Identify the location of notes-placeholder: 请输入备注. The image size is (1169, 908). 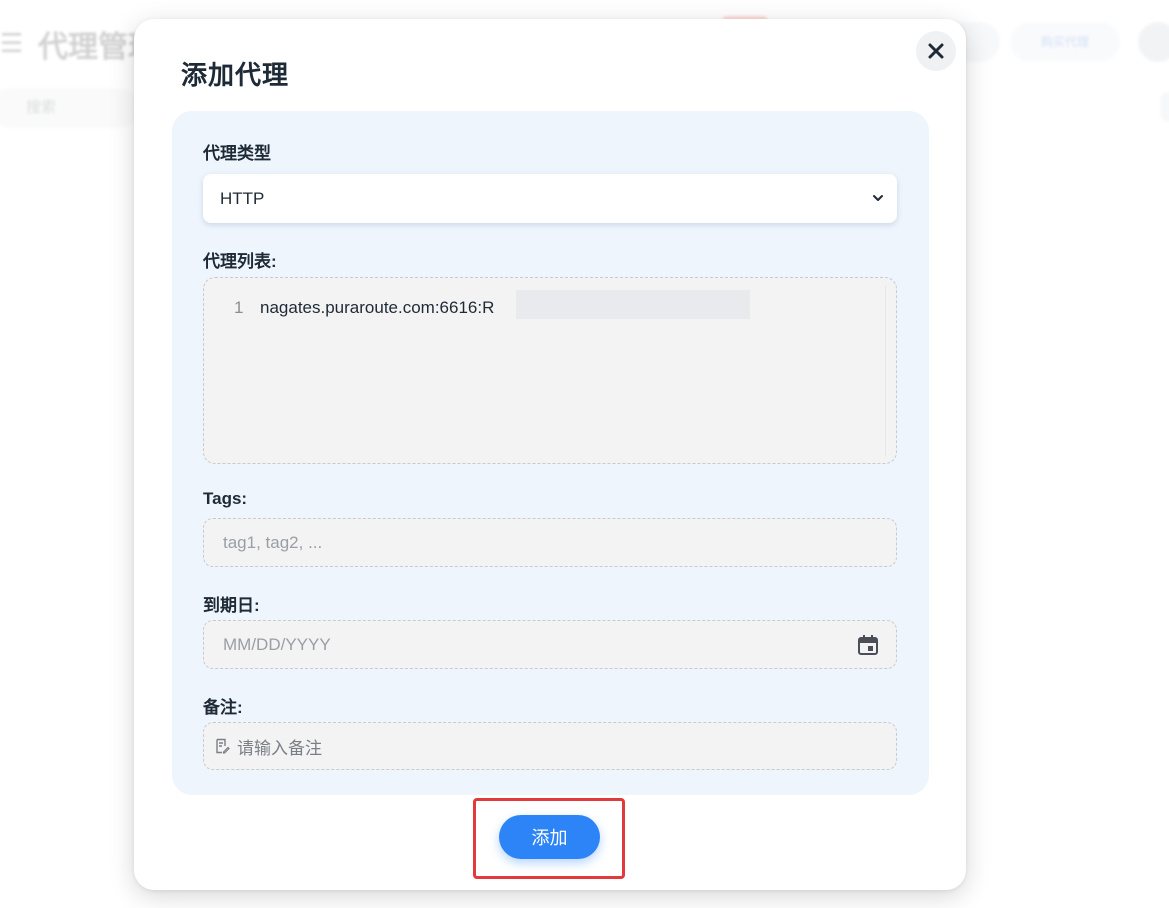
(279, 748).